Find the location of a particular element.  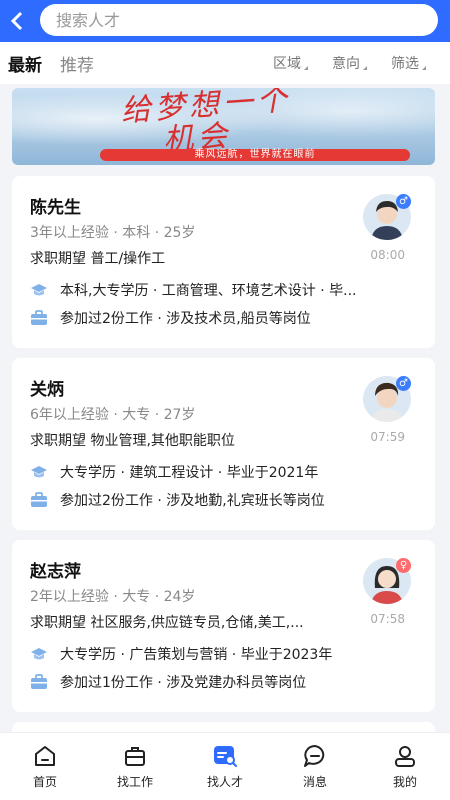

nav-profile: 我的 is located at coordinates (405, 766).